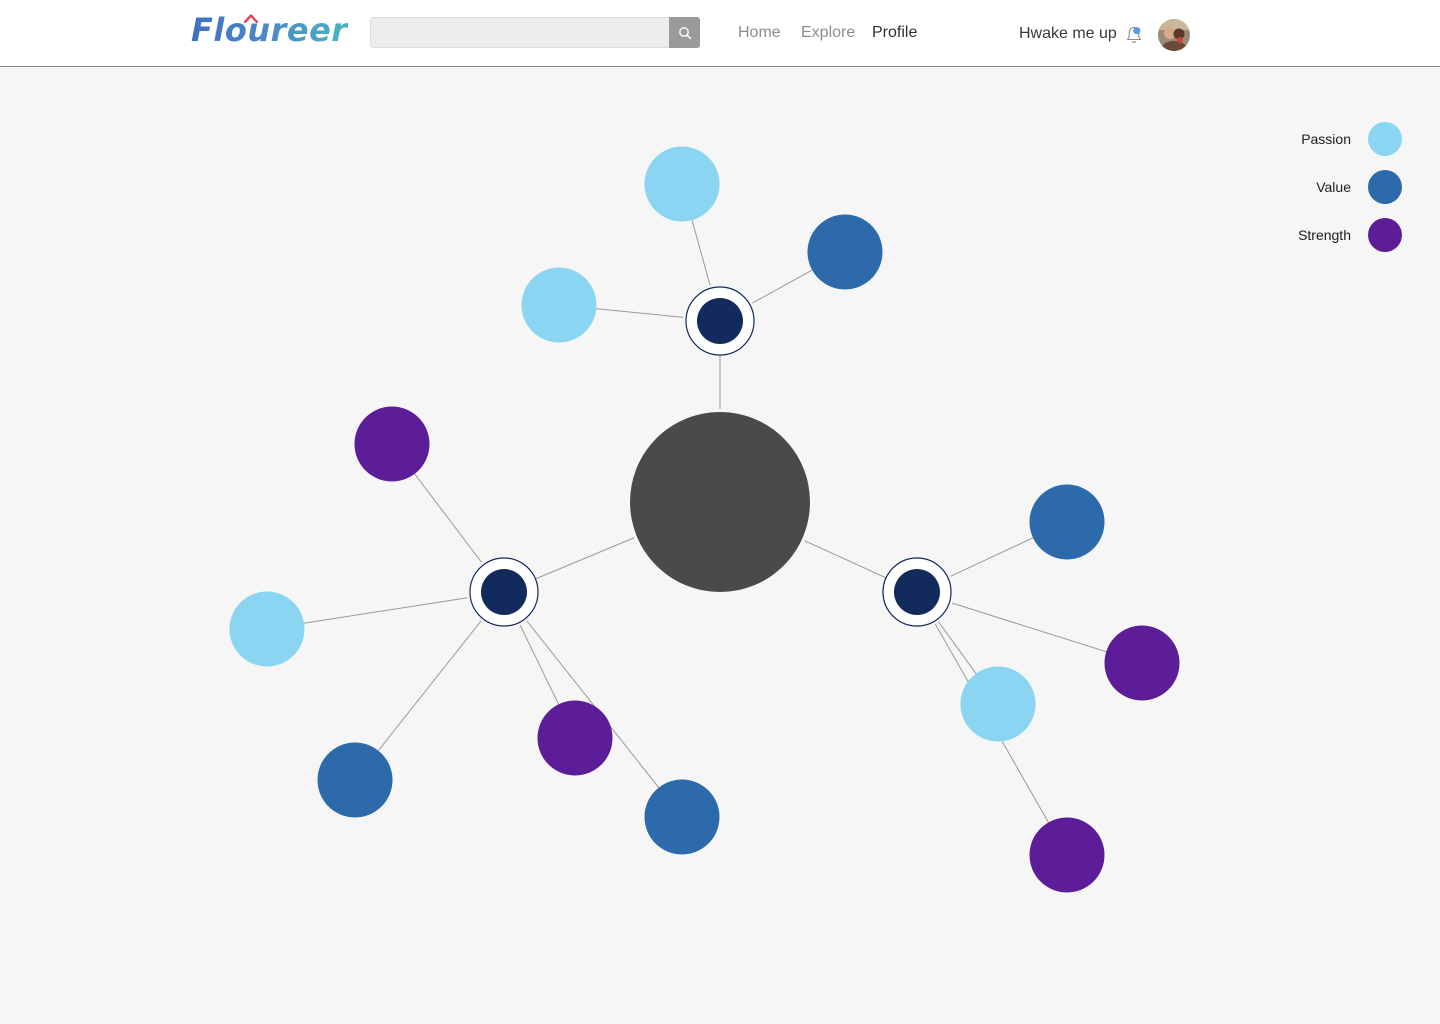 The width and height of the screenshot is (1440, 1024). Describe the element at coordinates (759, 33) in the screenshot. I see `nav-home: Home` at that location.